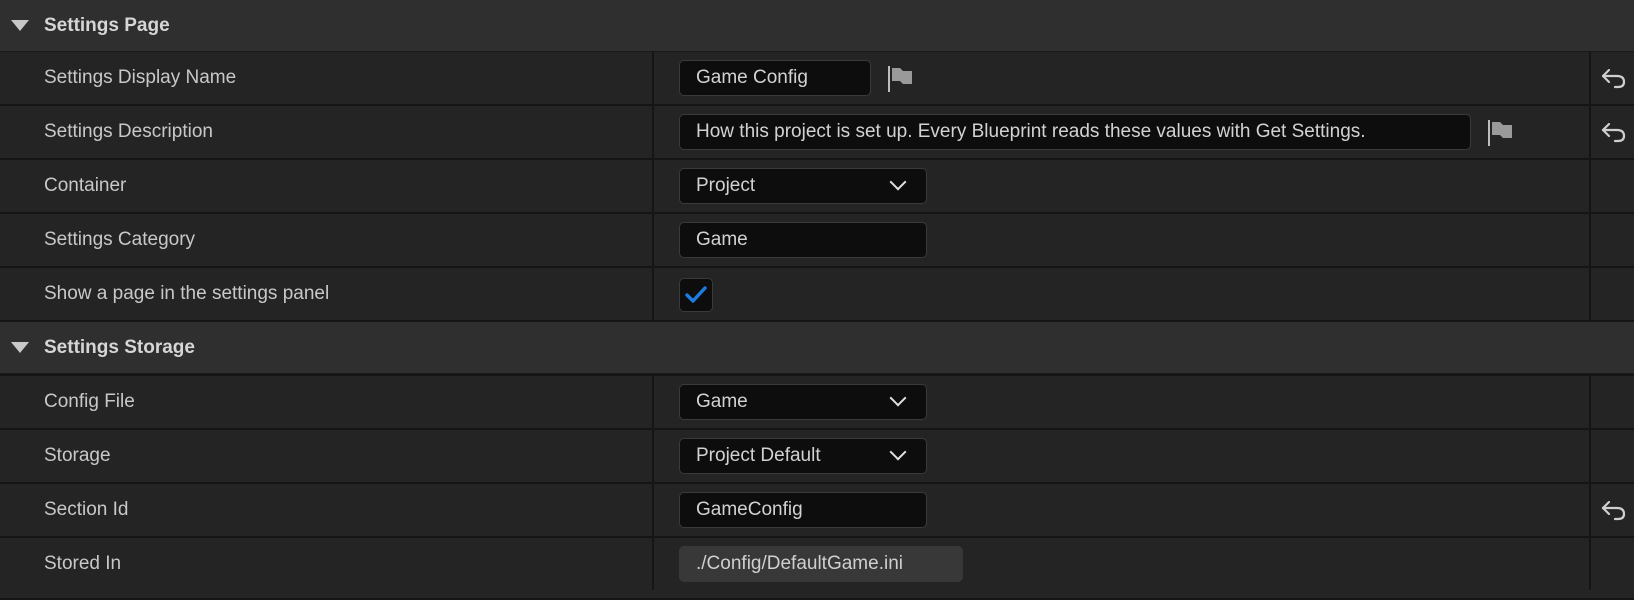 This screenshot has width=1634, height=600. I want to click on property-row-config-file: Config File Game, so click(817, 403).